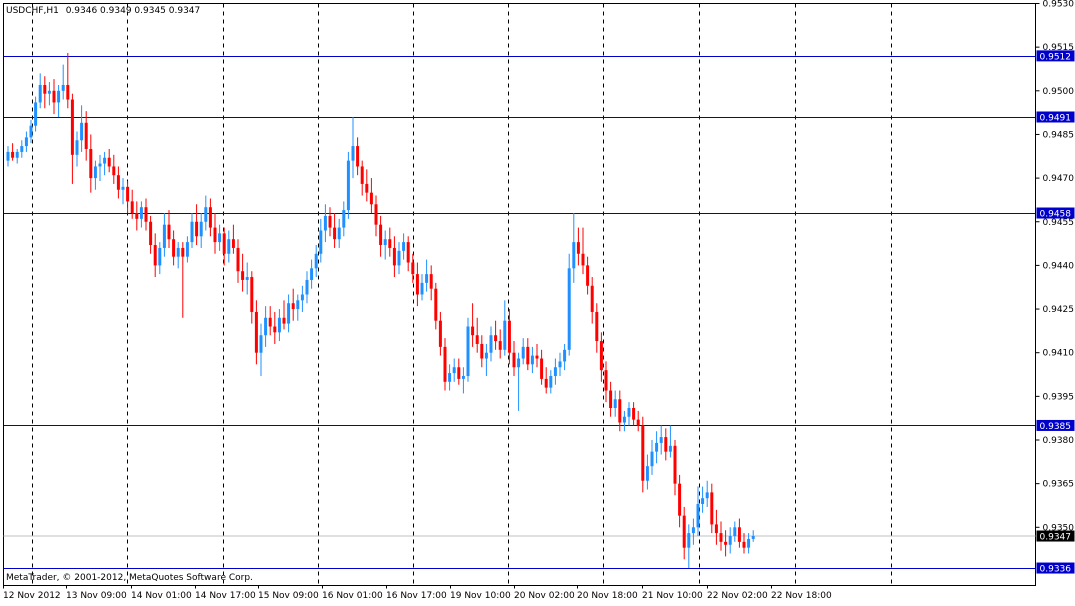 This screenshot has width=1075, height=606. What do you see at coordinates (737, 596) in the screenshot?
I see `x-tick-label: 22 Nov 02:00` at bounding box center [737, 596].